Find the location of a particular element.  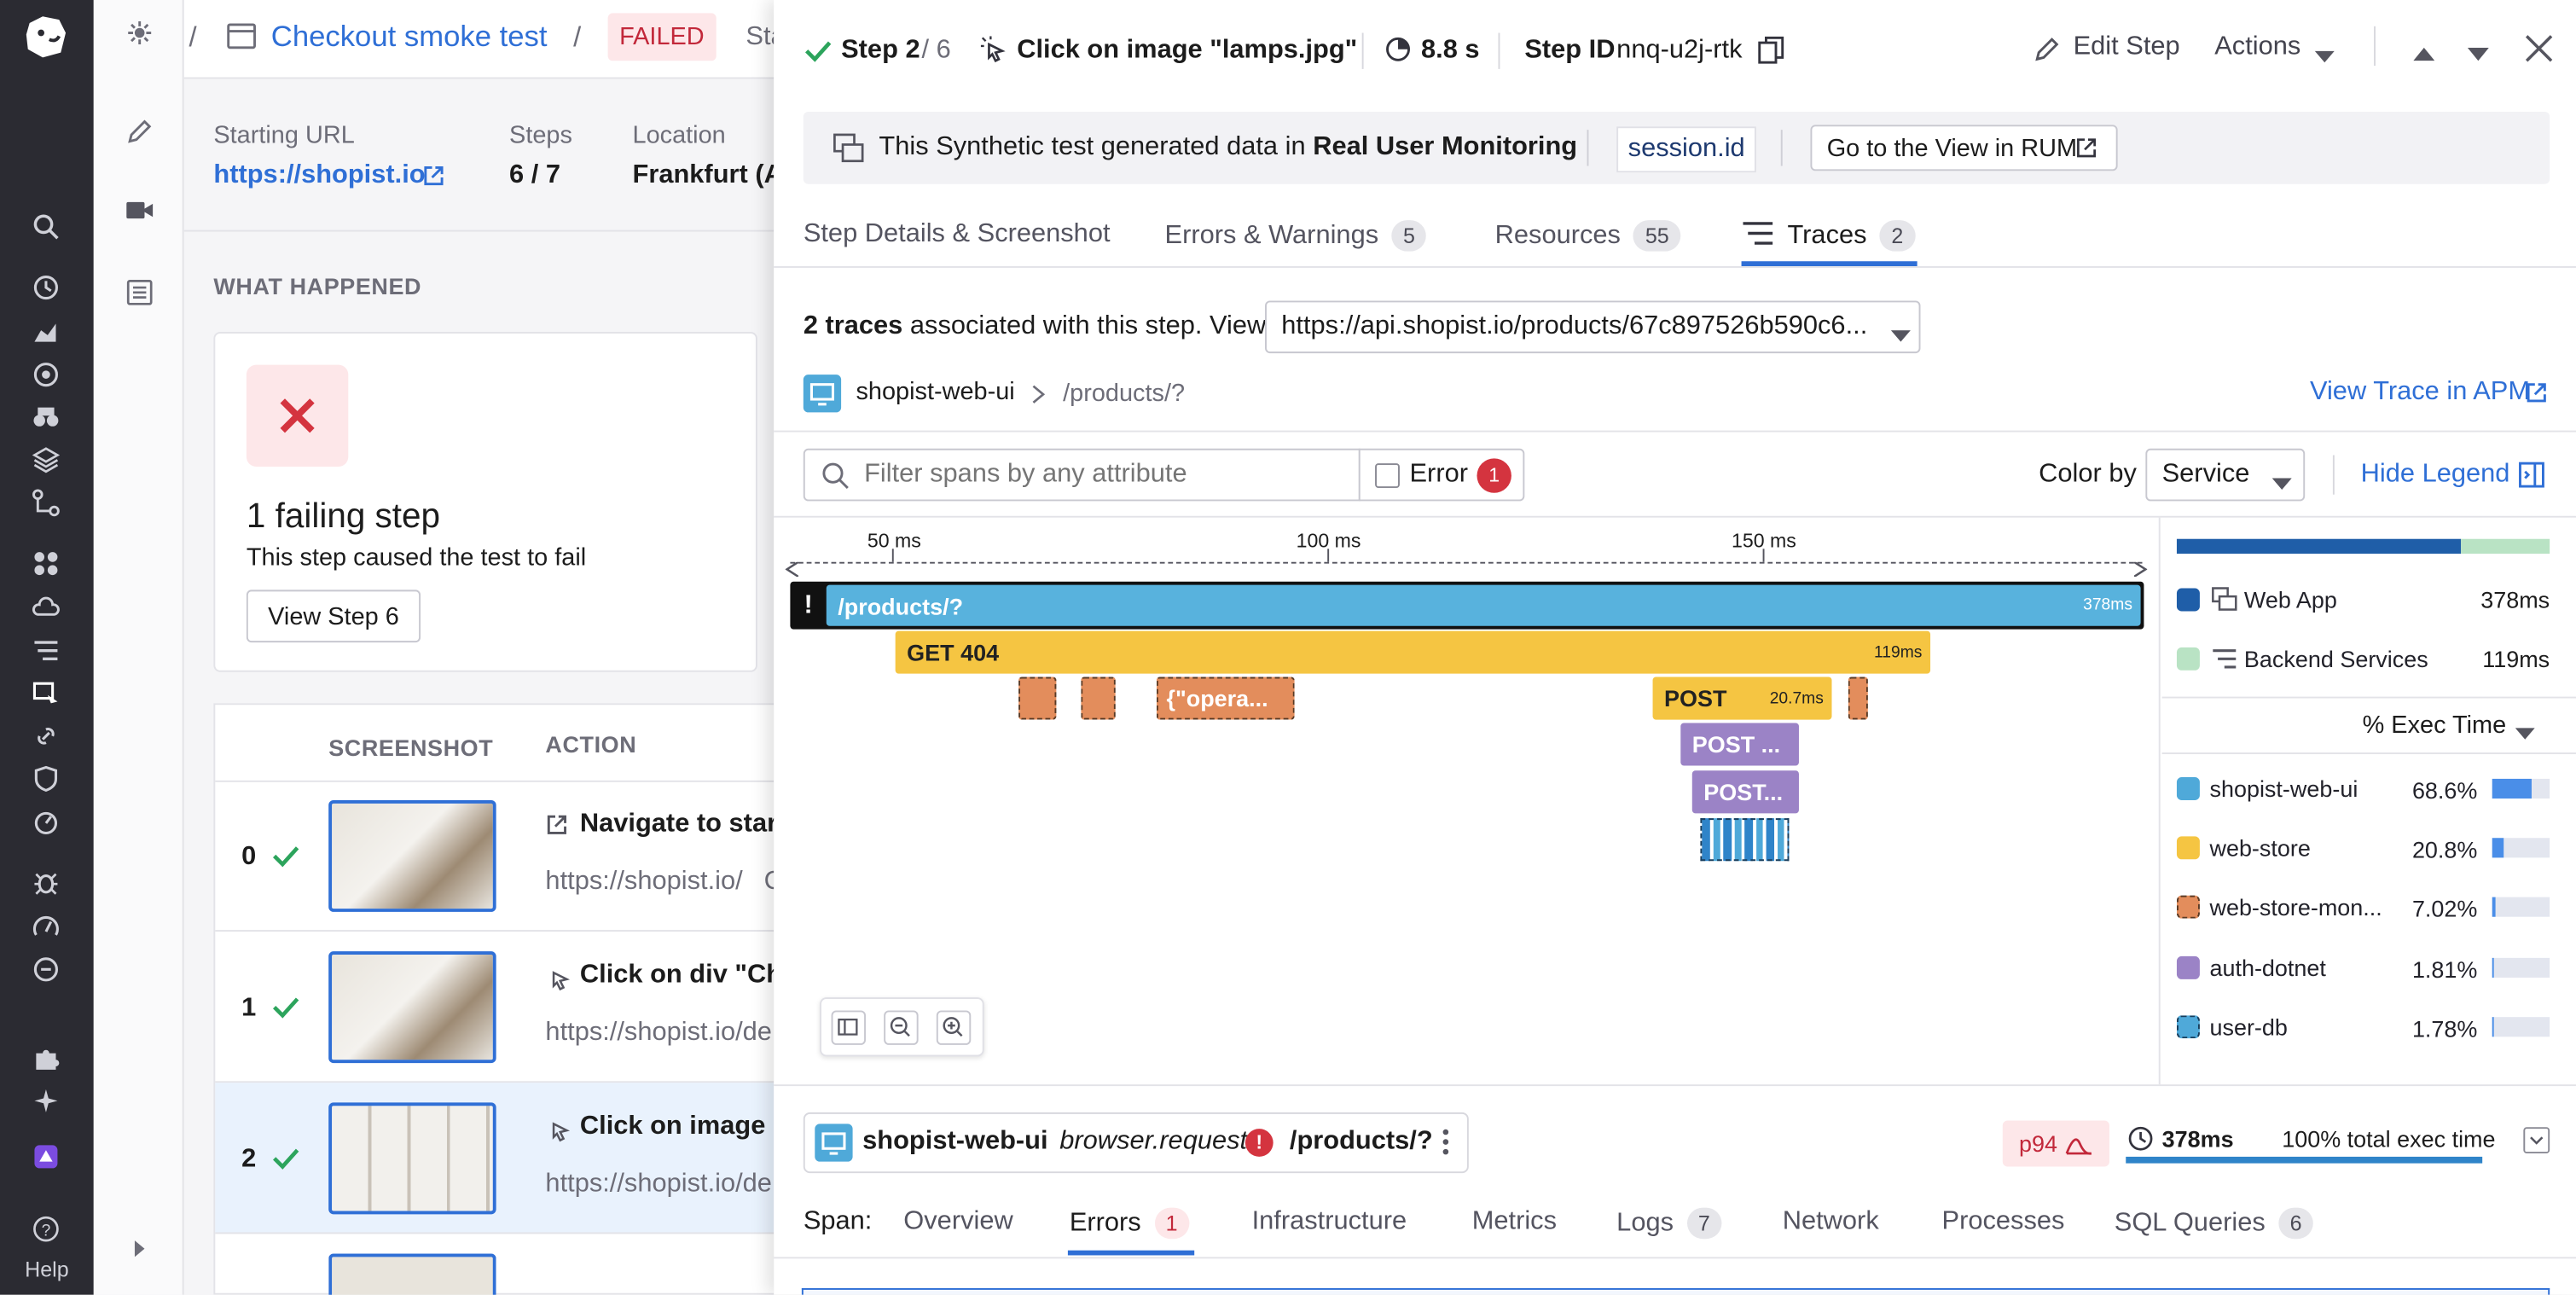

navigate-icon is located at coordinates (556, 824).